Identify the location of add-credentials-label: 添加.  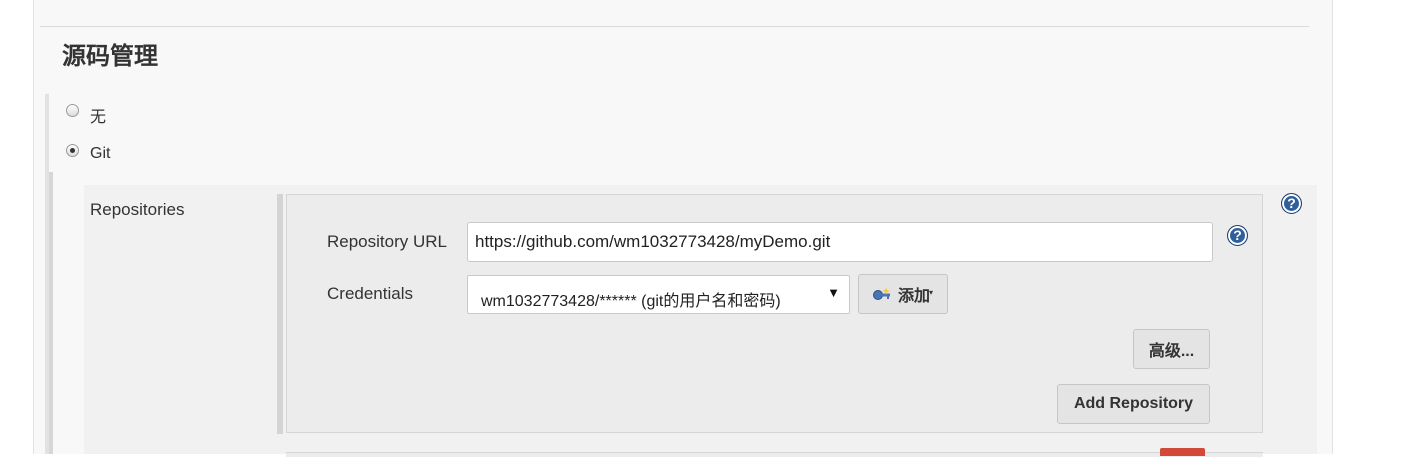
(914, 296).